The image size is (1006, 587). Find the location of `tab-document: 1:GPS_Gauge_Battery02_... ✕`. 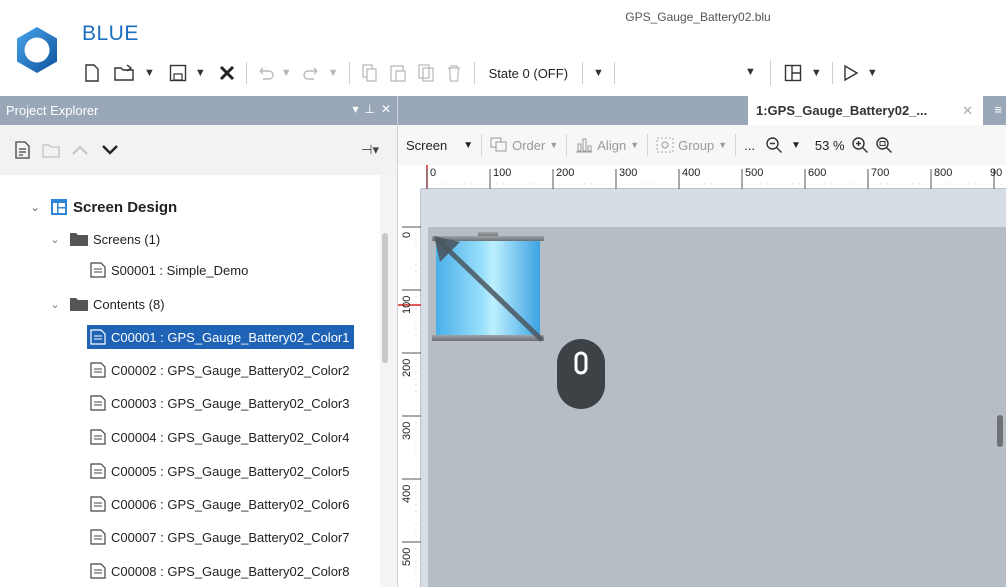

tab-document: 1:GPS_Gauge_Battery02_... ✕ is located at coordinates (865, 110).